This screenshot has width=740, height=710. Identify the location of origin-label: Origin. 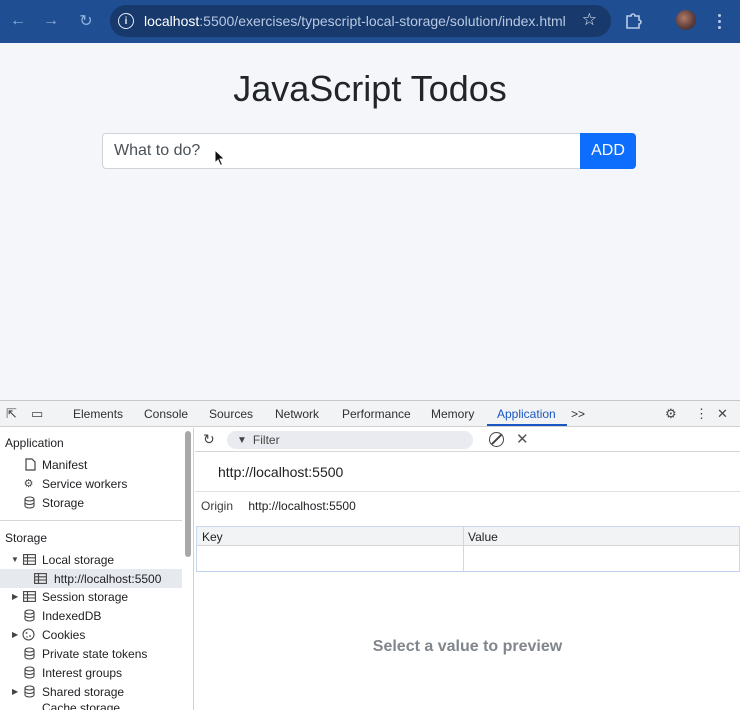
(217, 506).